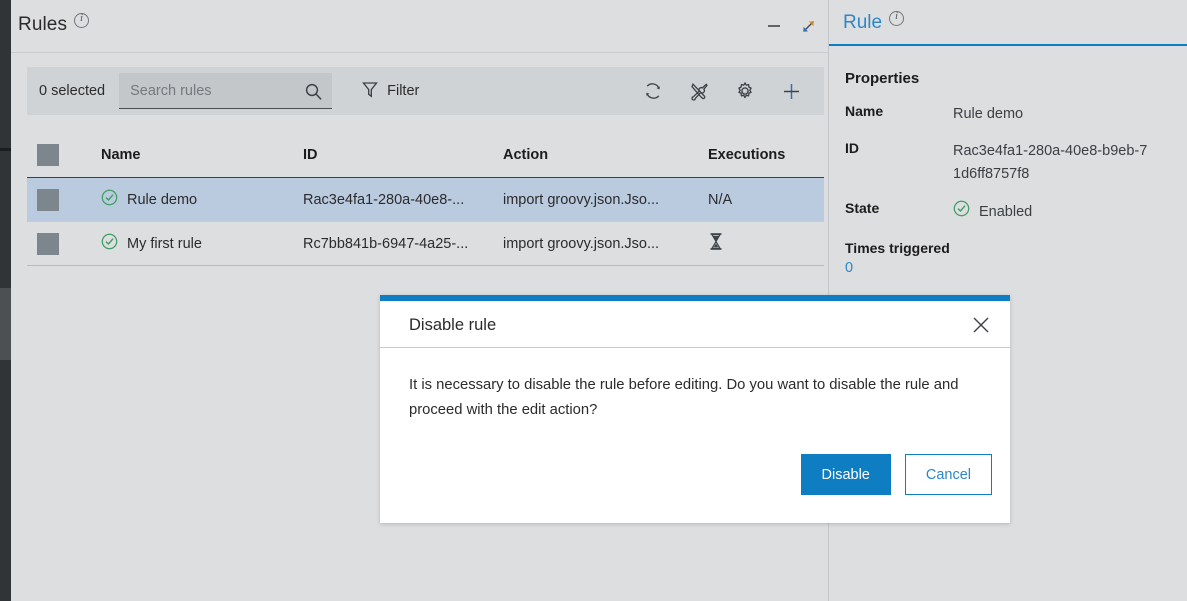  Describe the element at coordinates (164, 243) in the screenshot. I see `row-name-text: My first rule` at that location.